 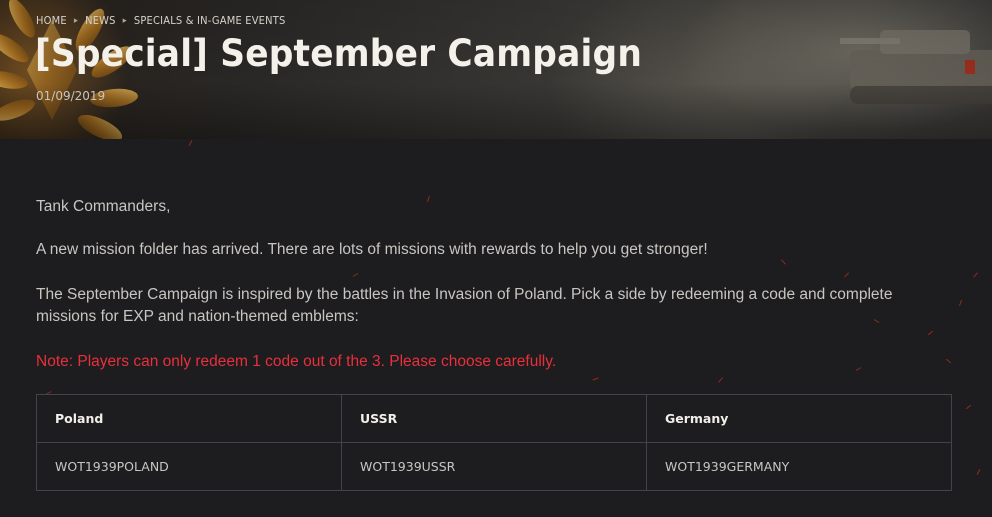 I want to click on breadcrumb: HOME ▸ NEWS ▸ SPECIALS & IN-GAME EVENTS, so click(x=160, y=20).